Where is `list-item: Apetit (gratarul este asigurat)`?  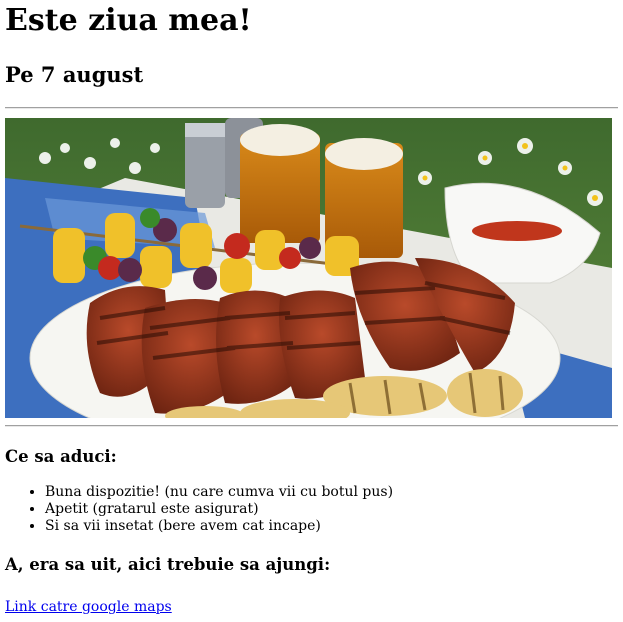
list-item: Apetit (gratarul este asigurat) is located at coordinates (331, 509).